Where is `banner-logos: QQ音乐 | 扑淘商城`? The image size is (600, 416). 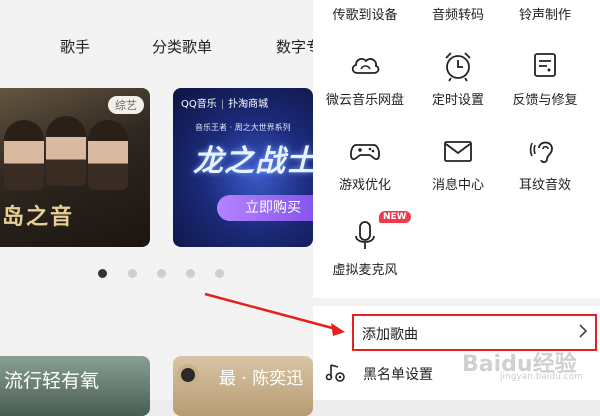
banner-logos: QQ音乐 | 扑淘商城 is located at coordinates (225, 104).